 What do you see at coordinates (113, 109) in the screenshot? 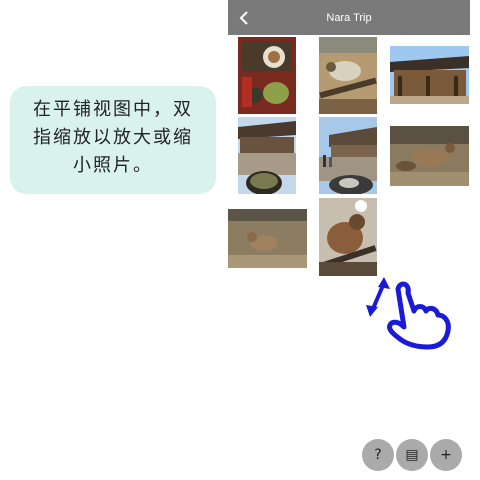
I see `instruction-line-1: 在平铺视图中，双` at bounding box center [113, 109].